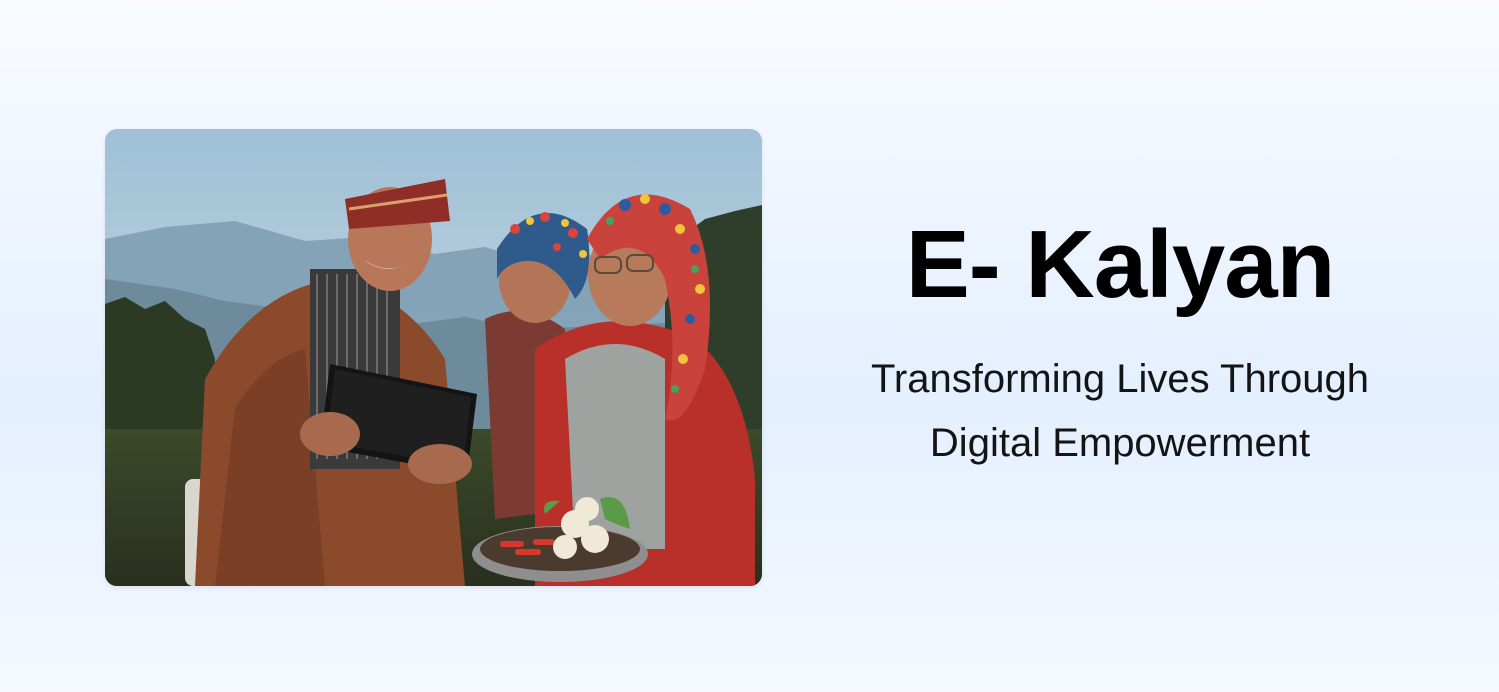  What do you see at coordinates (1120, 264) in the screenshot?
I see `page-title: E- Kalyan` at bounding box center [1120, 264].